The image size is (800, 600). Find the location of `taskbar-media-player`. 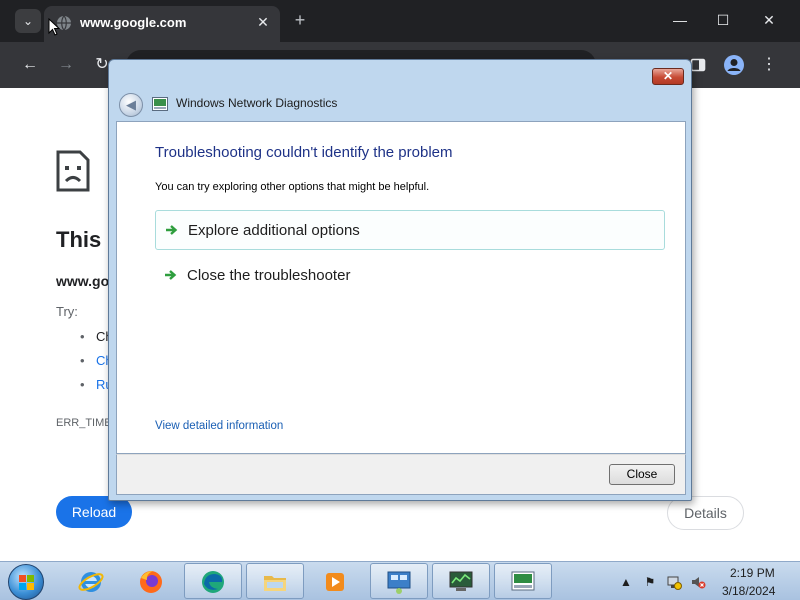

taskbar-media-player is located at coordinates (335, 581).